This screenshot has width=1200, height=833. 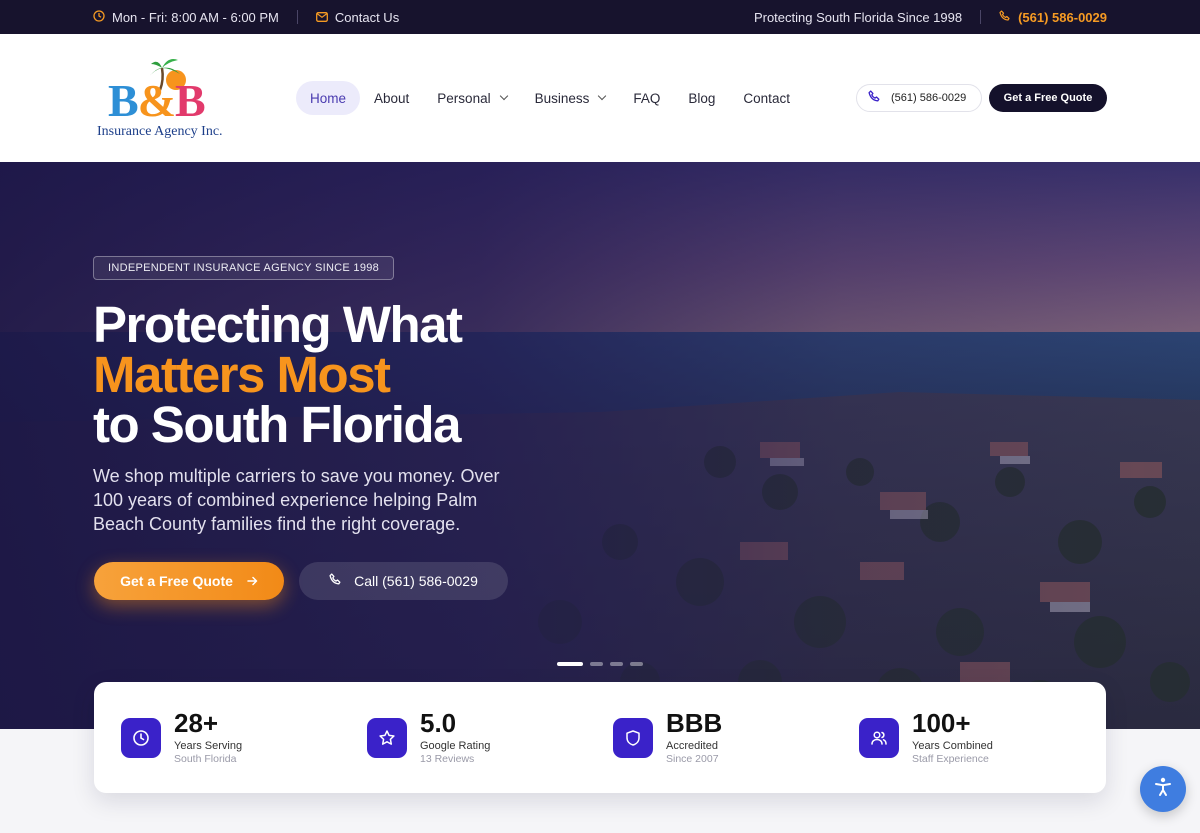 I want to click on hero-heading-line-3: to South Florida, so click(x=277, y=424).